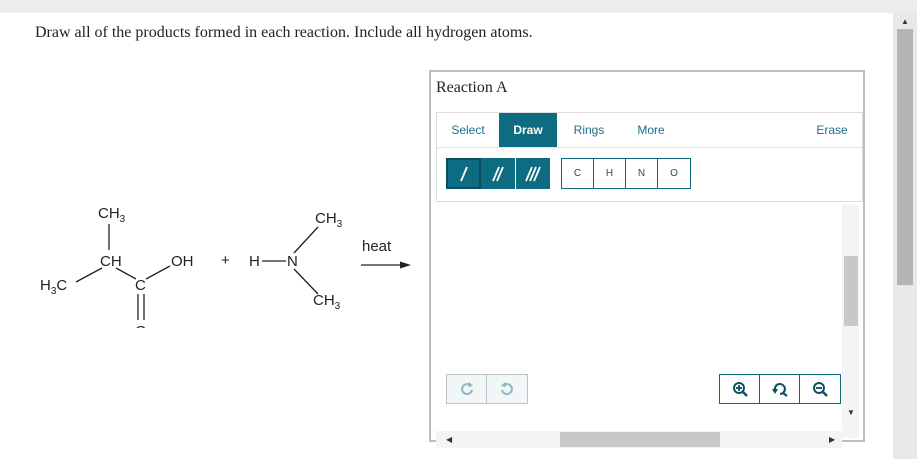  I want to click on horizontal-scroll-thumb, so click(640, 439).